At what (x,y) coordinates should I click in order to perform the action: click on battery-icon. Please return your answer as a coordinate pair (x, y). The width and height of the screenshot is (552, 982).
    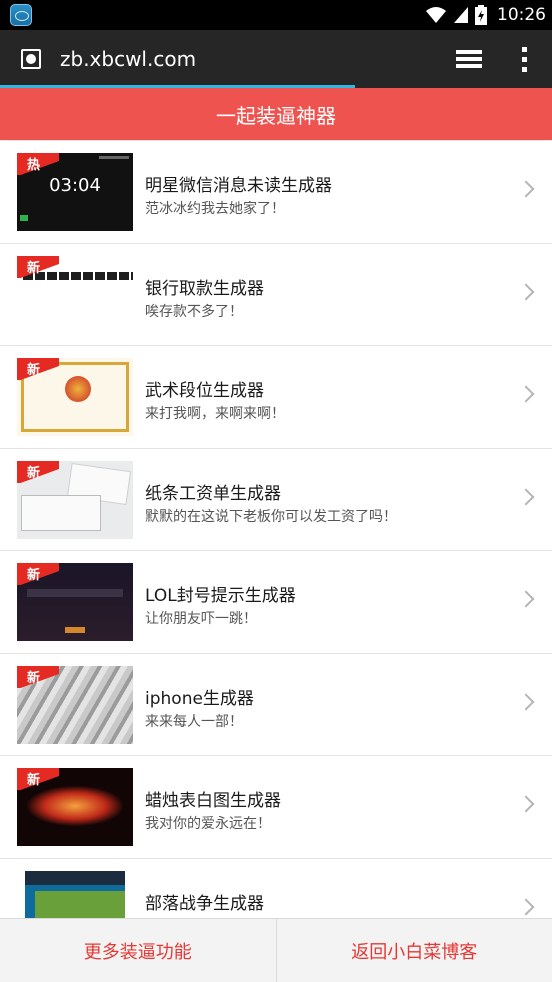
    Looking at the image, I should click on (481, 15).